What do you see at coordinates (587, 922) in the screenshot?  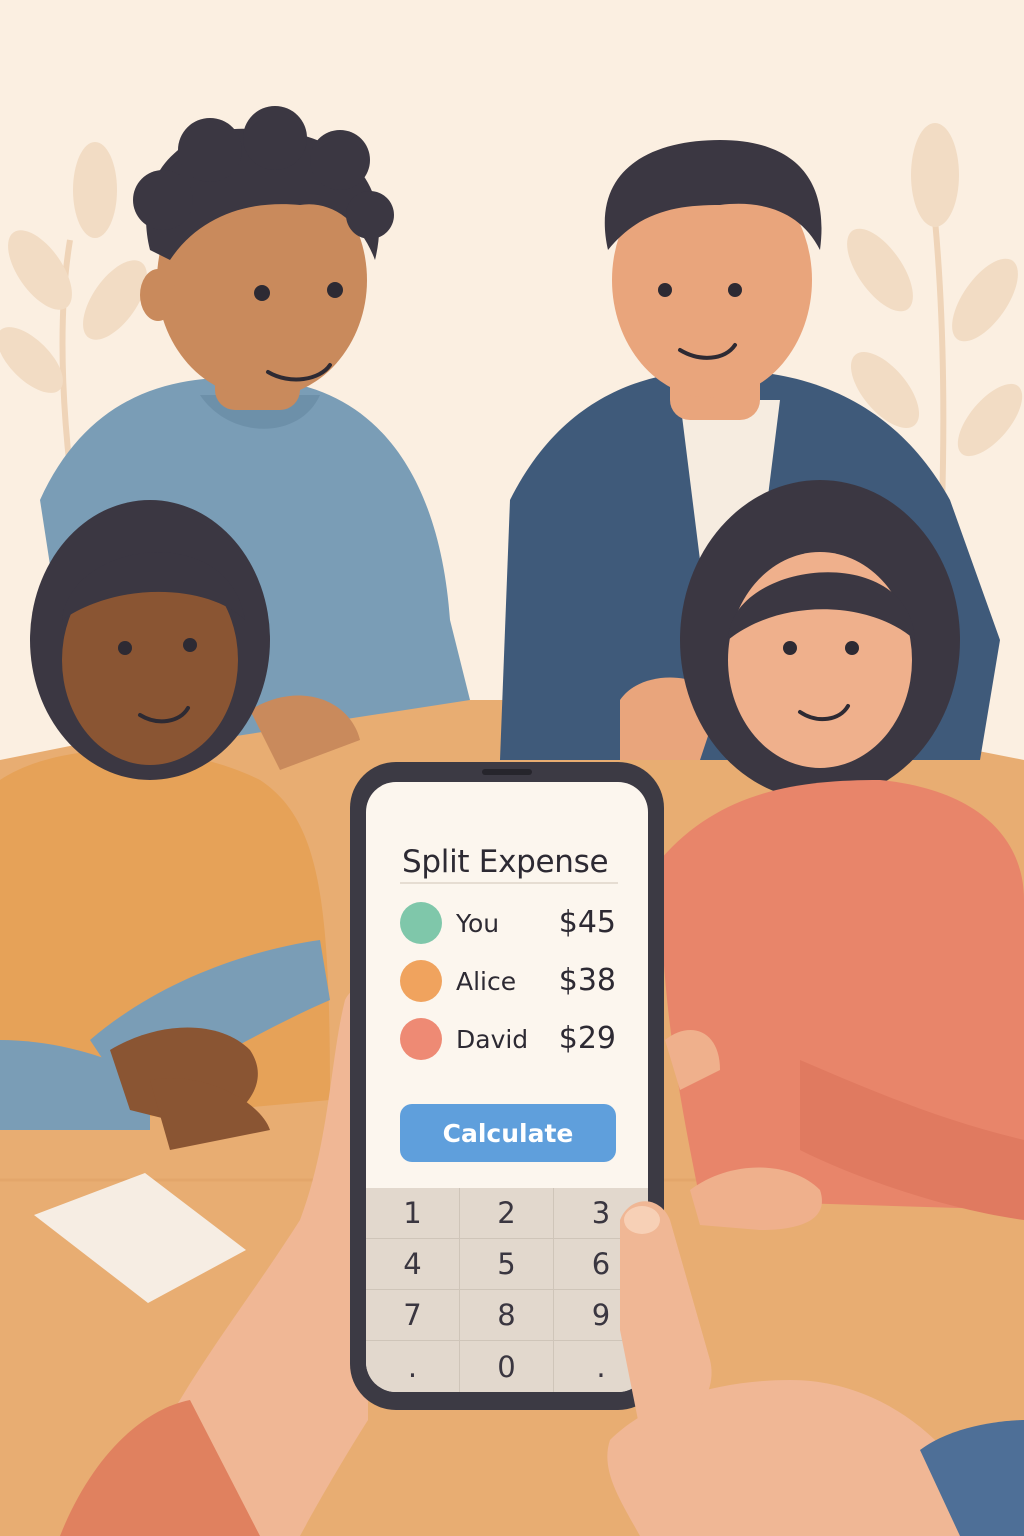 I see `participant-amount: $45` at bounding box center [587, 922].